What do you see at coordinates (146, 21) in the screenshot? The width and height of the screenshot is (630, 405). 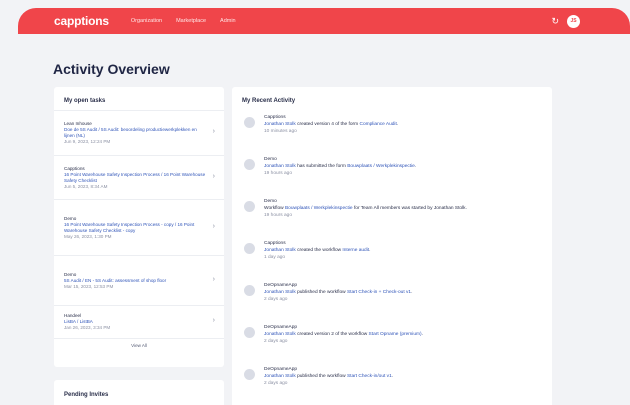 I see `nav-organization: Organization` at bounding box center [146, 21].